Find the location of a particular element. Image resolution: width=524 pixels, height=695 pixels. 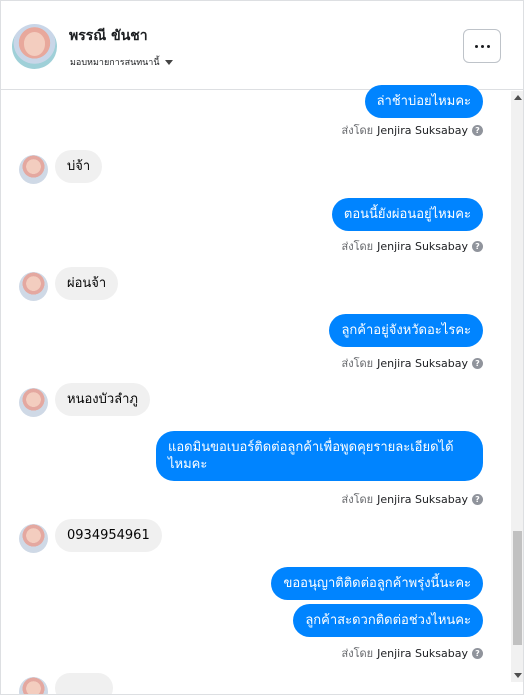

outgoing-message: ลูกค้าสะดวกติดต่อช่วงไหนคะ is located at coordinates (388, 620).